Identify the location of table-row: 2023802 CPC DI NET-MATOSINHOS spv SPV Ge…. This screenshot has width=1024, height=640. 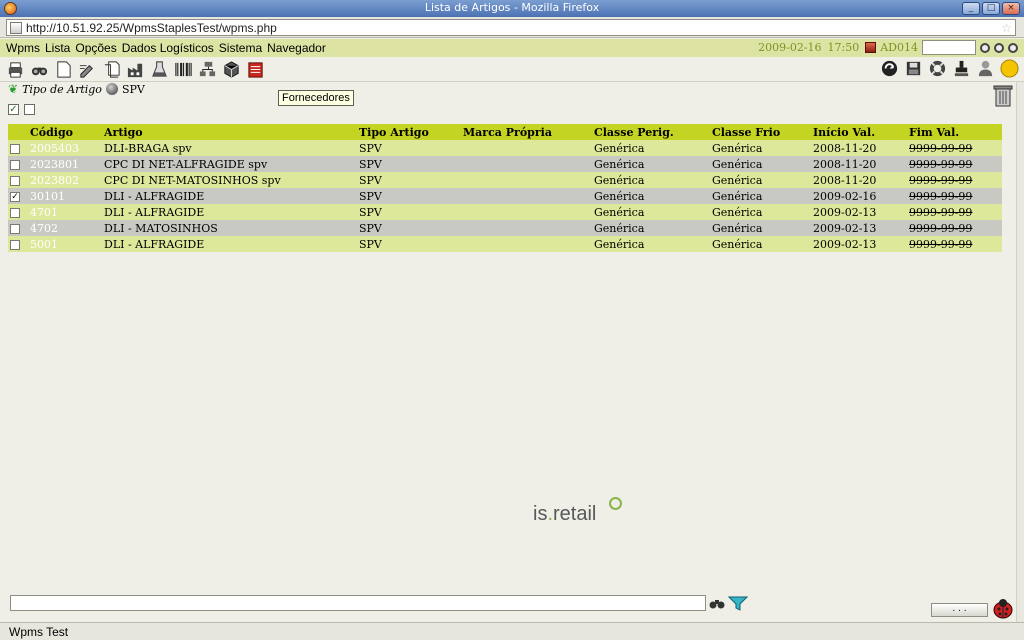
(505, 180).